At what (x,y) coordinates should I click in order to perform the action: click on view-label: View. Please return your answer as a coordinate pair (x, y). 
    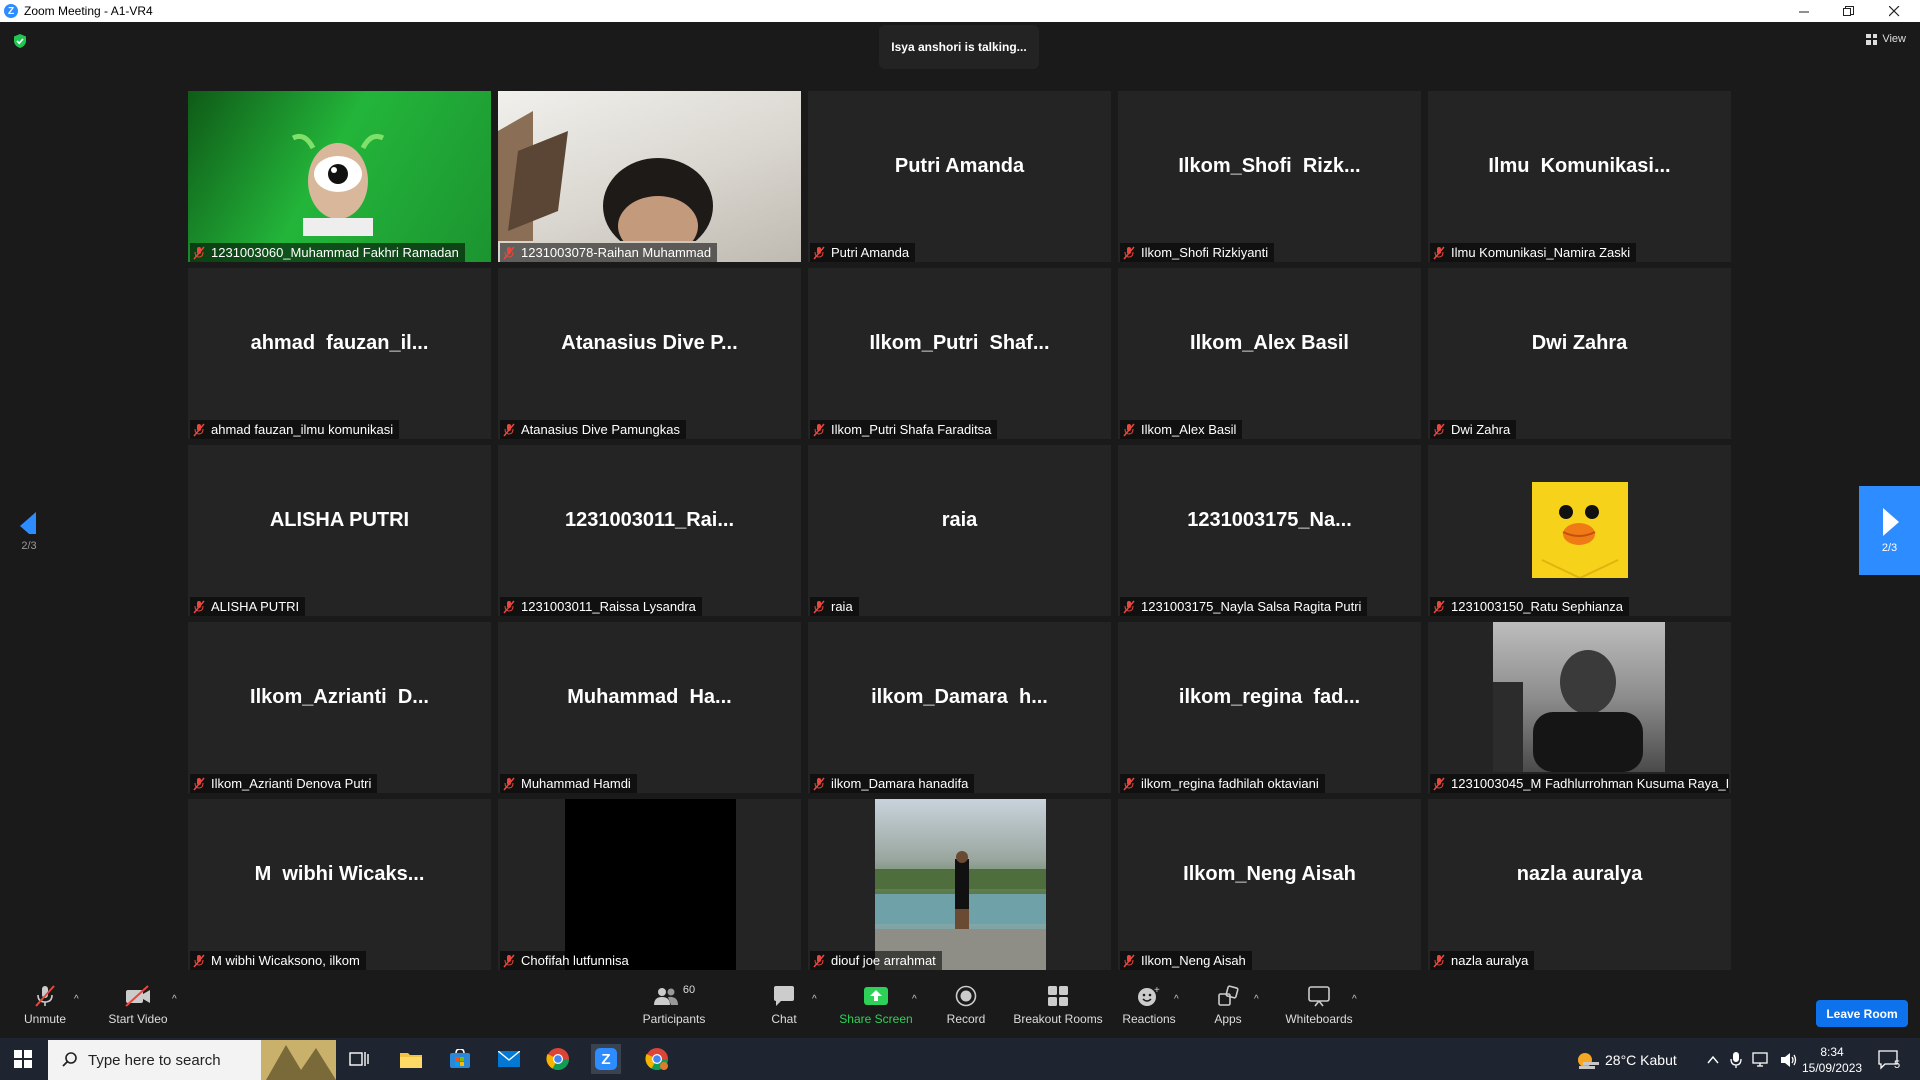
    Looking at the image, I should click on (1894, 39).